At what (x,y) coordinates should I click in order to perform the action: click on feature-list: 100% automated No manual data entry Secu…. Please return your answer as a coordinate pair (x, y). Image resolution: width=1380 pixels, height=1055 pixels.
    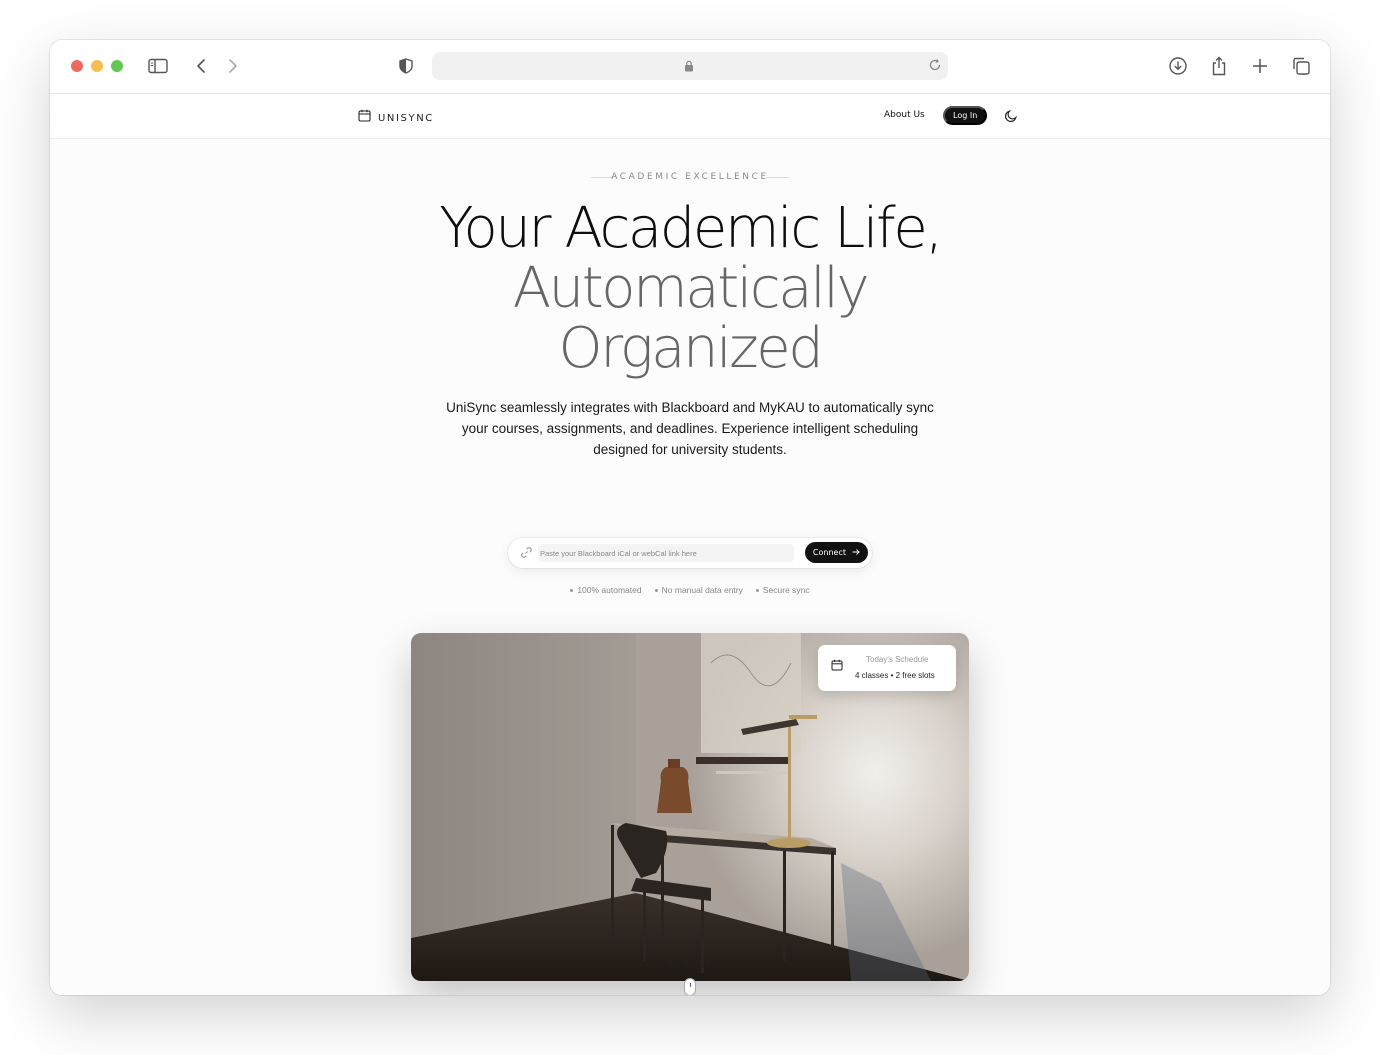
    Looking at the image, I should click on (690, 590).